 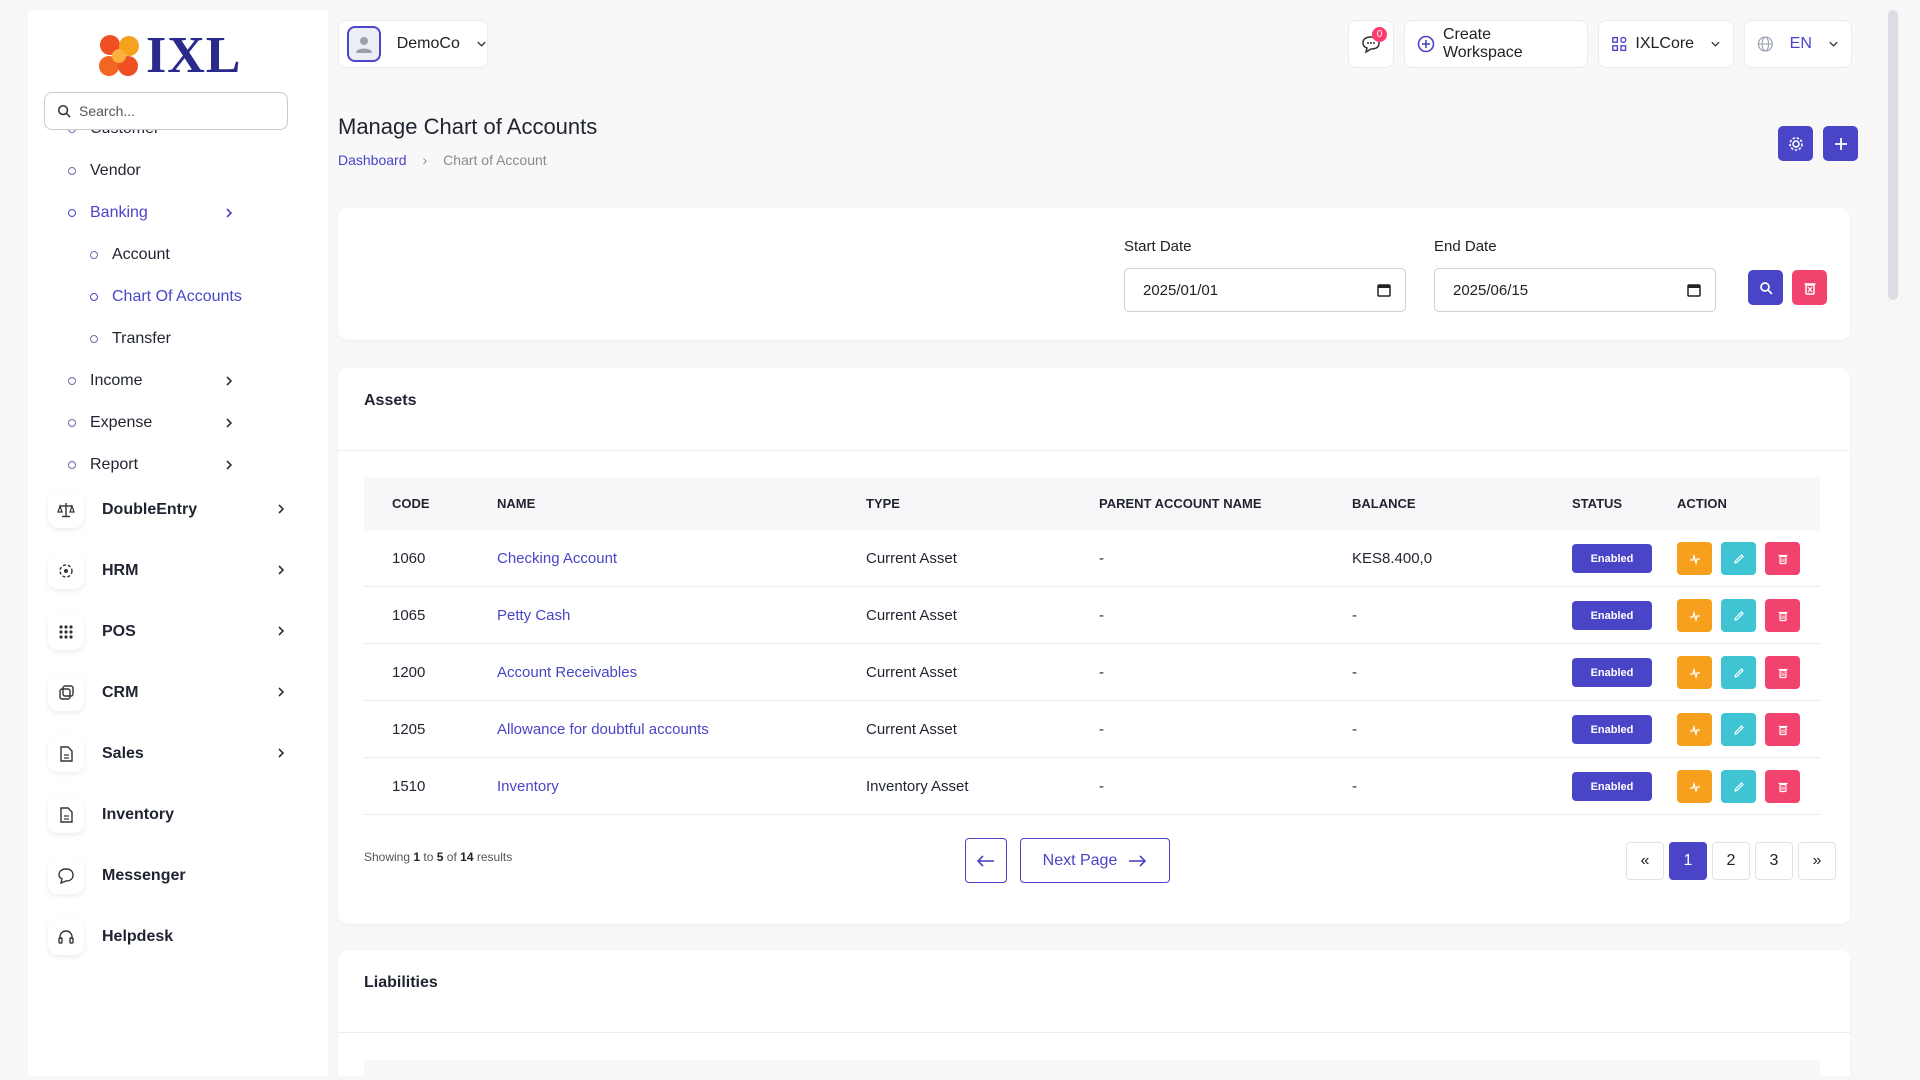 I want to click on settings-button, so click(x=1795, y=143).